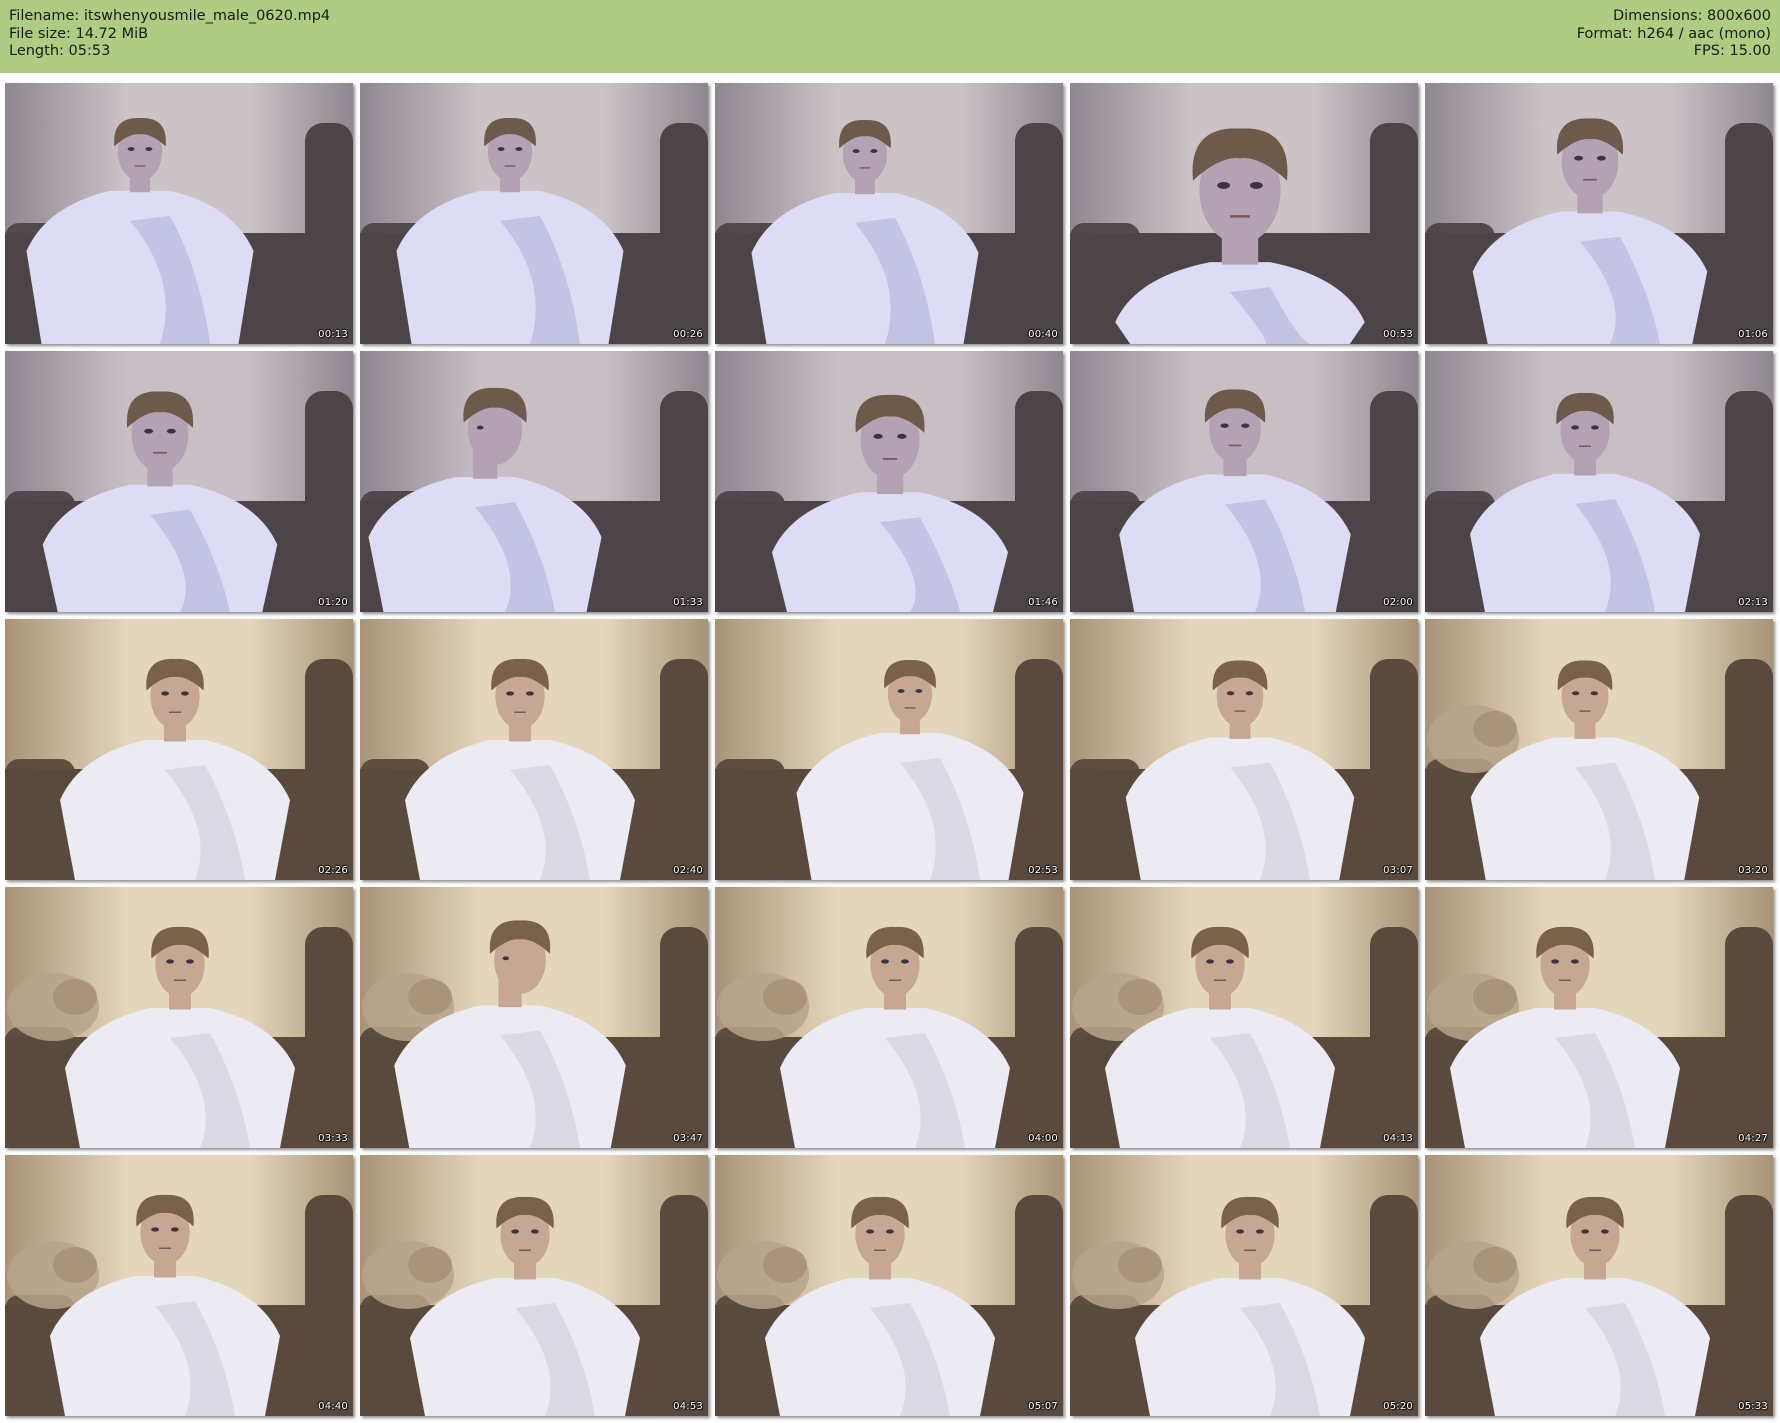 This screenshot has width=1780, height=1423. I want to click on video-frame-thumbnail: 02:26, so click(179, 749).